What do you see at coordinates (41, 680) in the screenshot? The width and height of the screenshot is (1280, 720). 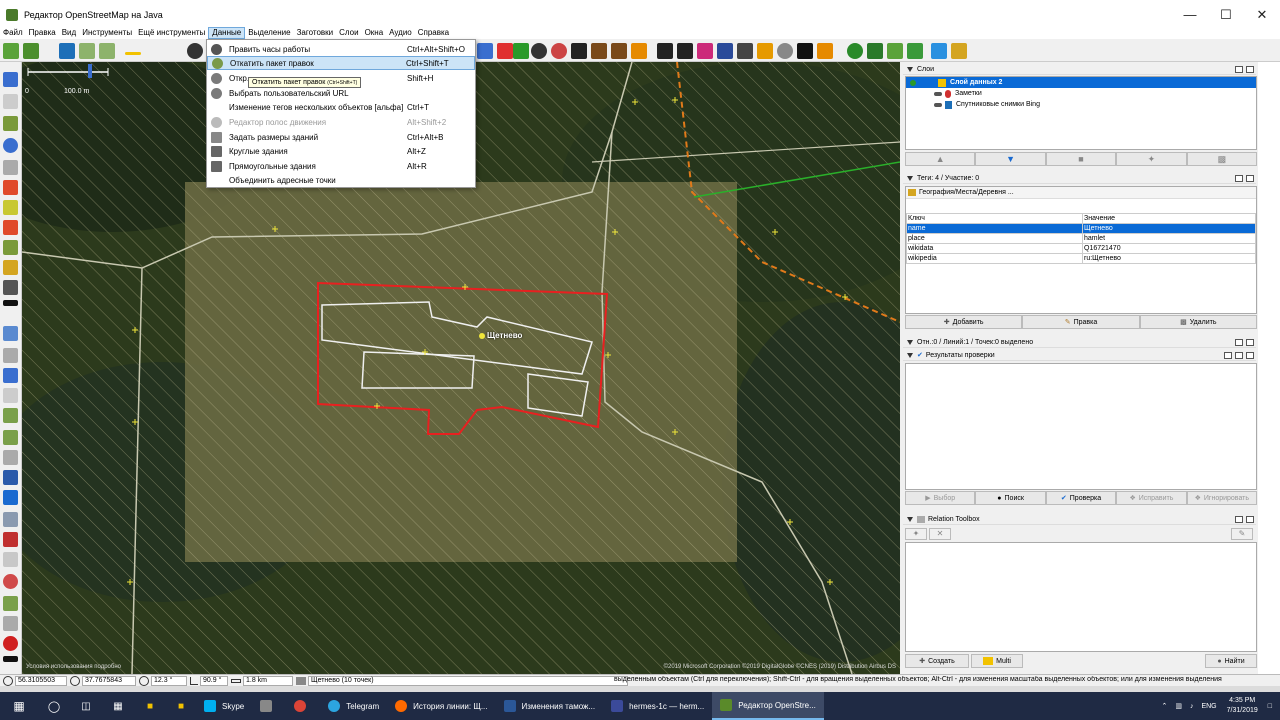 I see `latitude-field: 56.3105503` at bounding box center [41, 680].